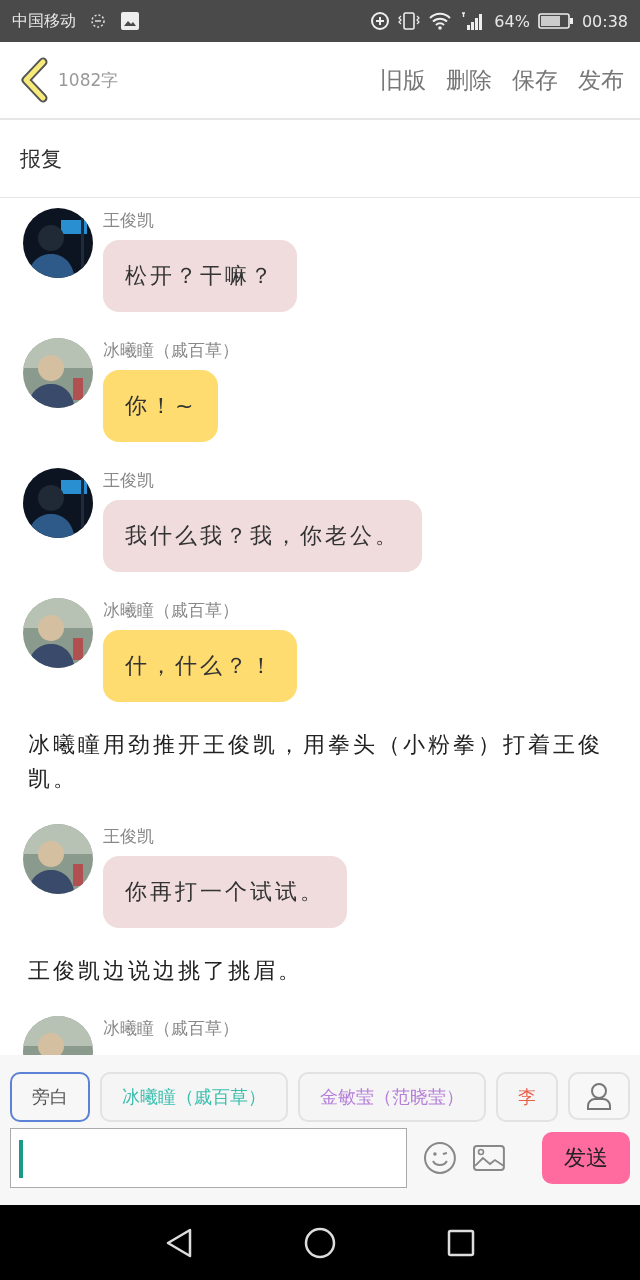  Describe the element at coordinates (320, 1242) in the screenshot. I see `home-icon` at that location.